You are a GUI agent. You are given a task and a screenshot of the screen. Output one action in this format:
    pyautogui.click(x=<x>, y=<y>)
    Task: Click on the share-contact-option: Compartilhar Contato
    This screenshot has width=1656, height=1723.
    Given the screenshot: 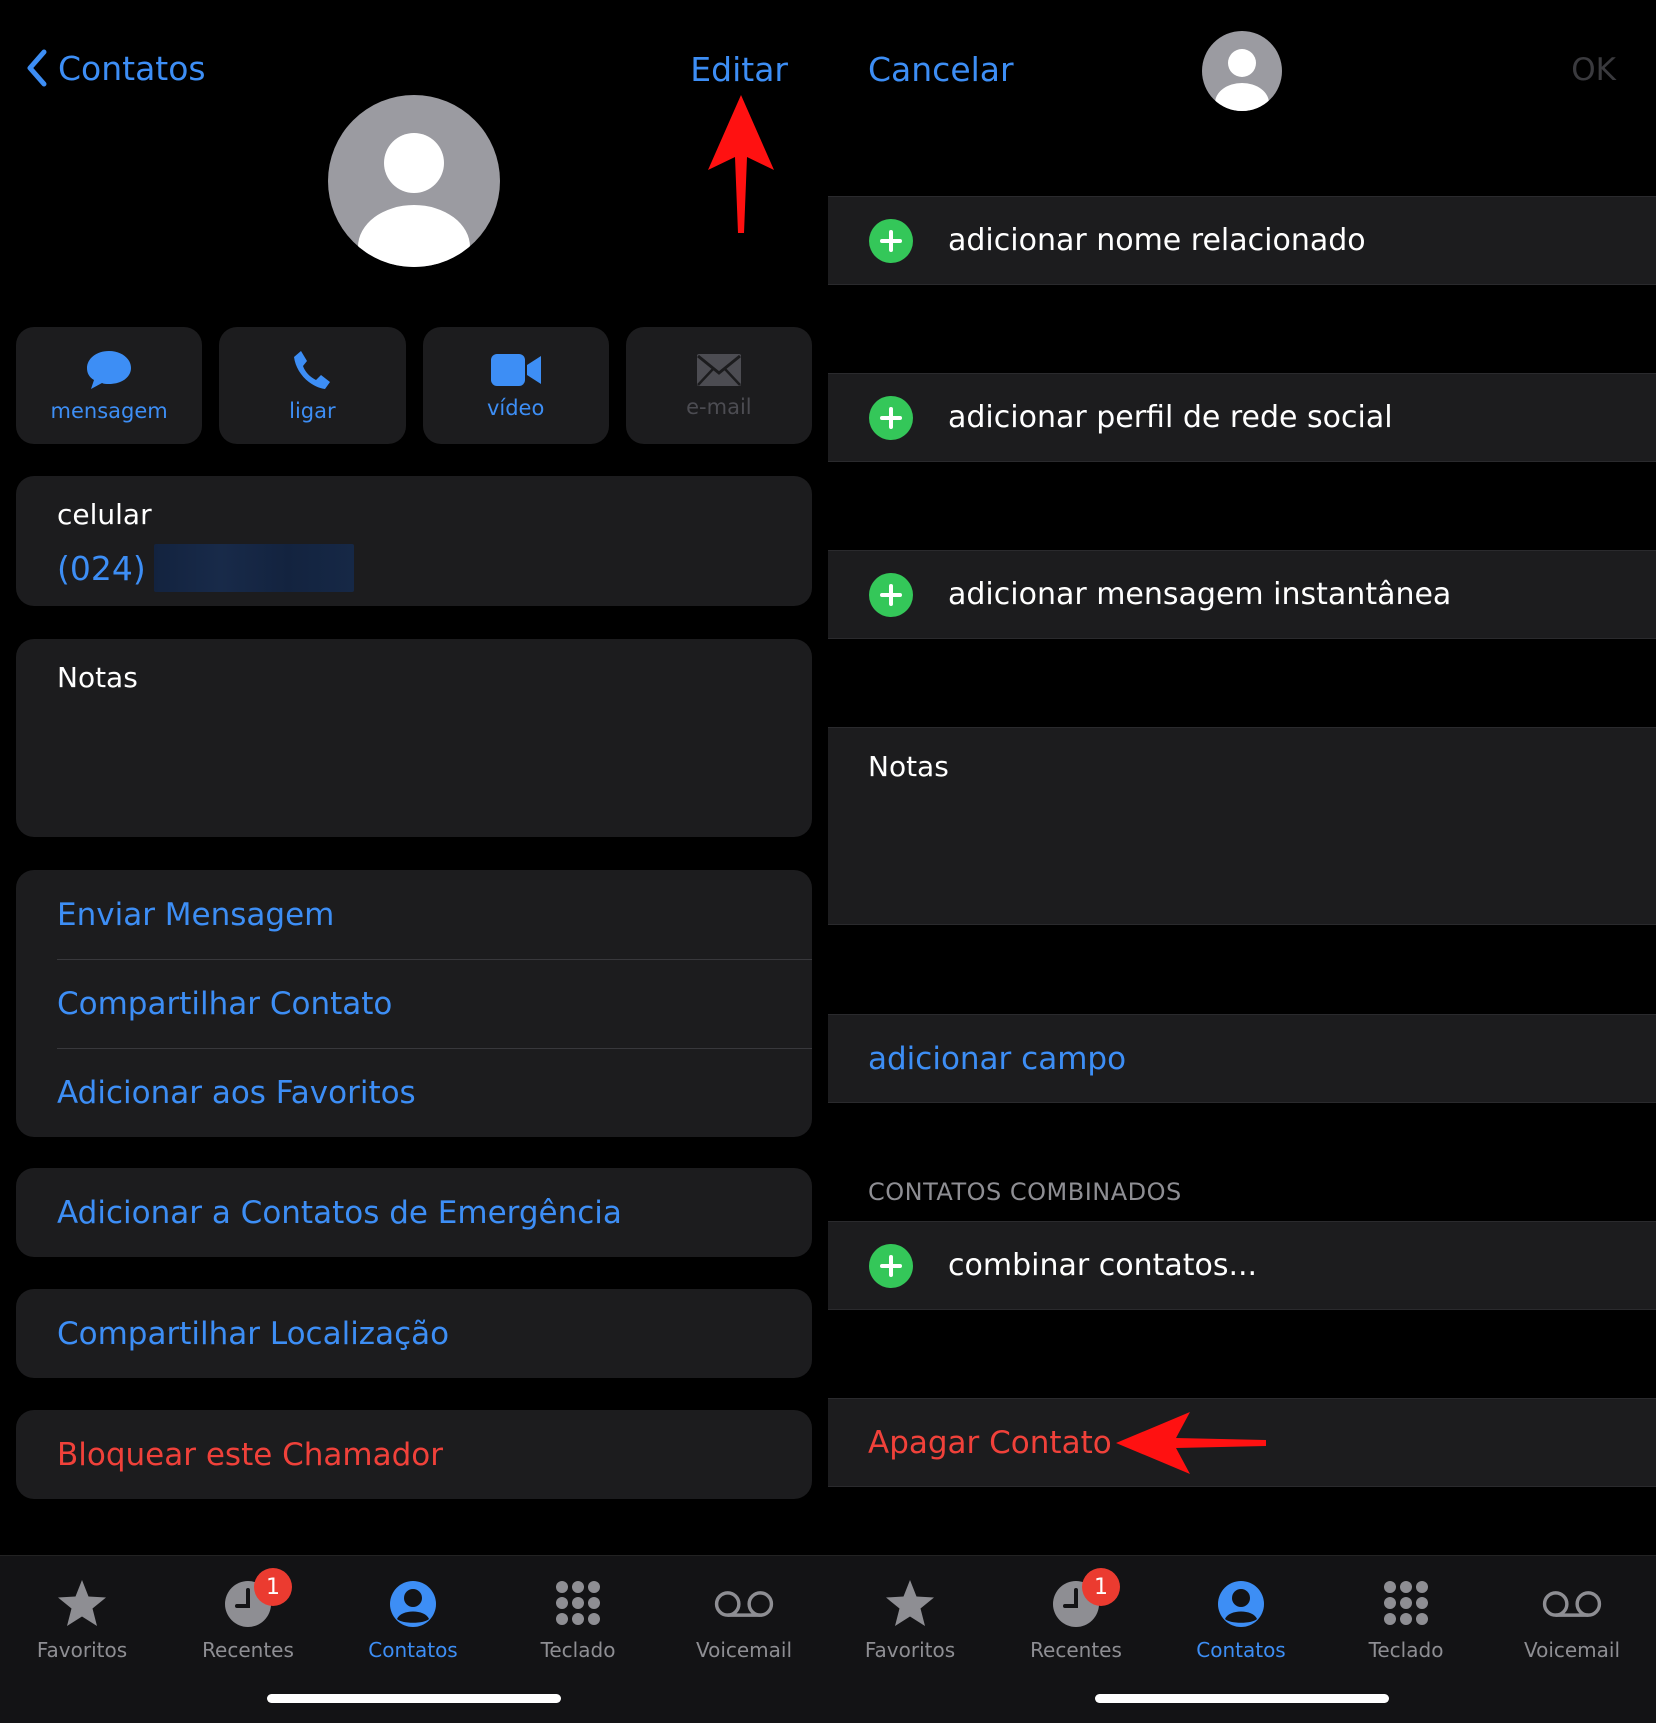 What is the action you would take?
    pyautogui.click(x=414, y=1003)
    